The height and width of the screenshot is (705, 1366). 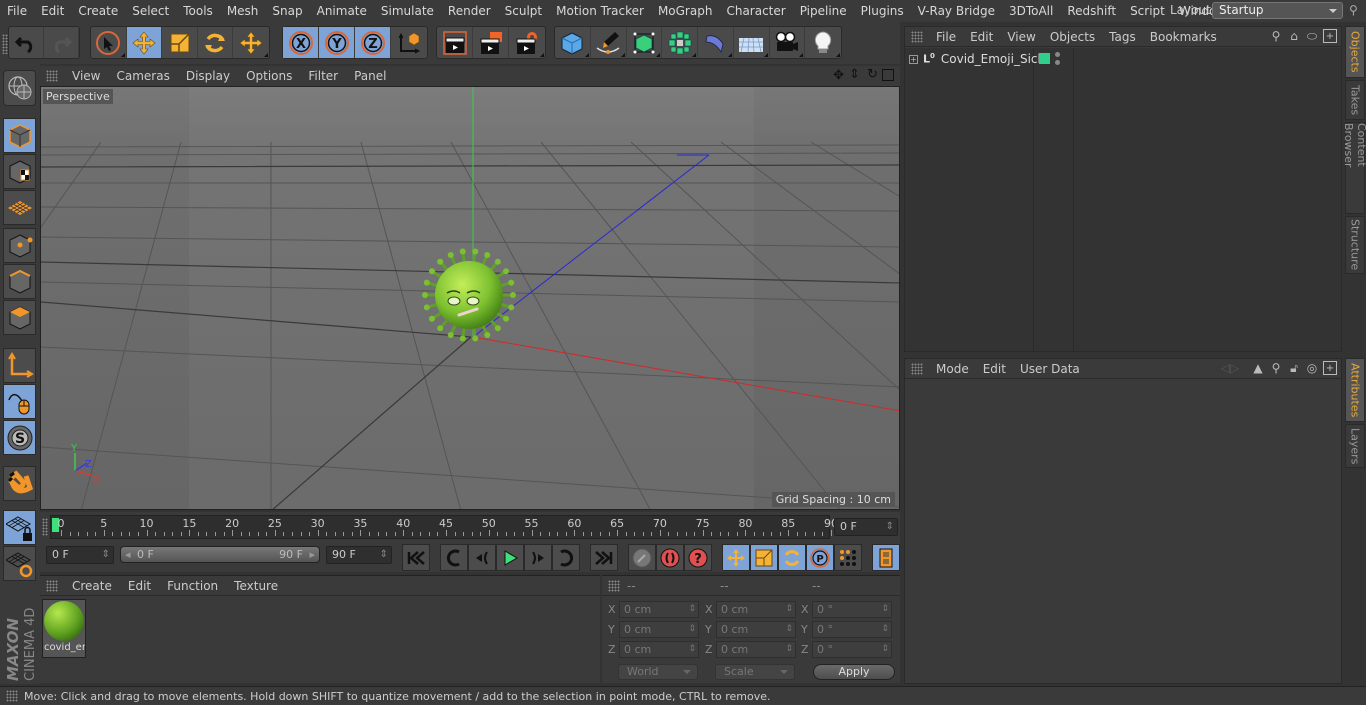 What do you see at coordinates (882, 11) in the screenshot?
I see `menu-plugins: Plugins` at bounding box center [882, 11].